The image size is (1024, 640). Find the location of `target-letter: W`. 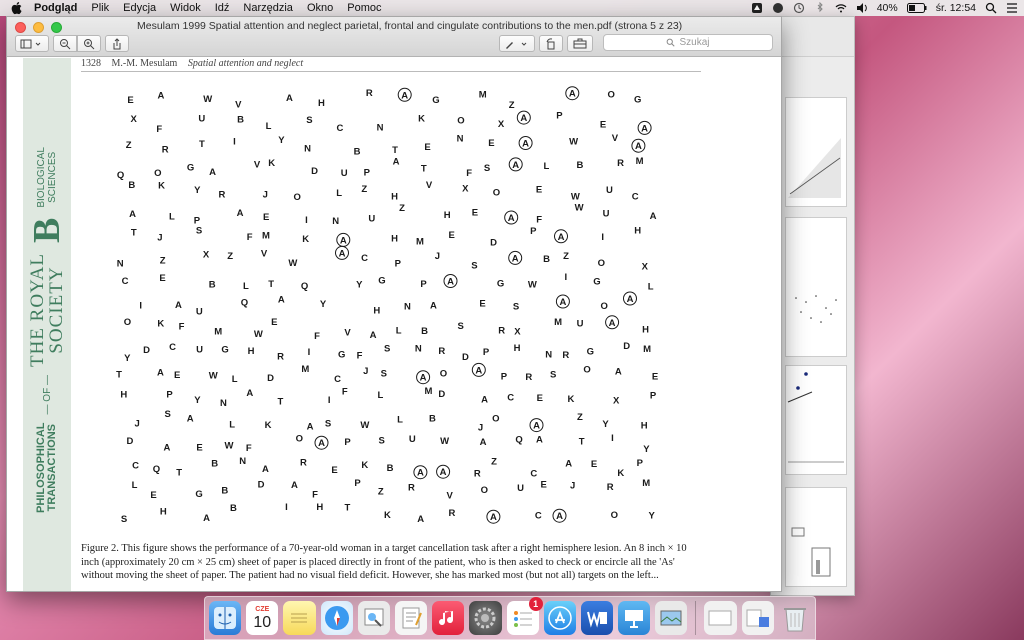

target-letter: W is located at coordinates (229, 445).